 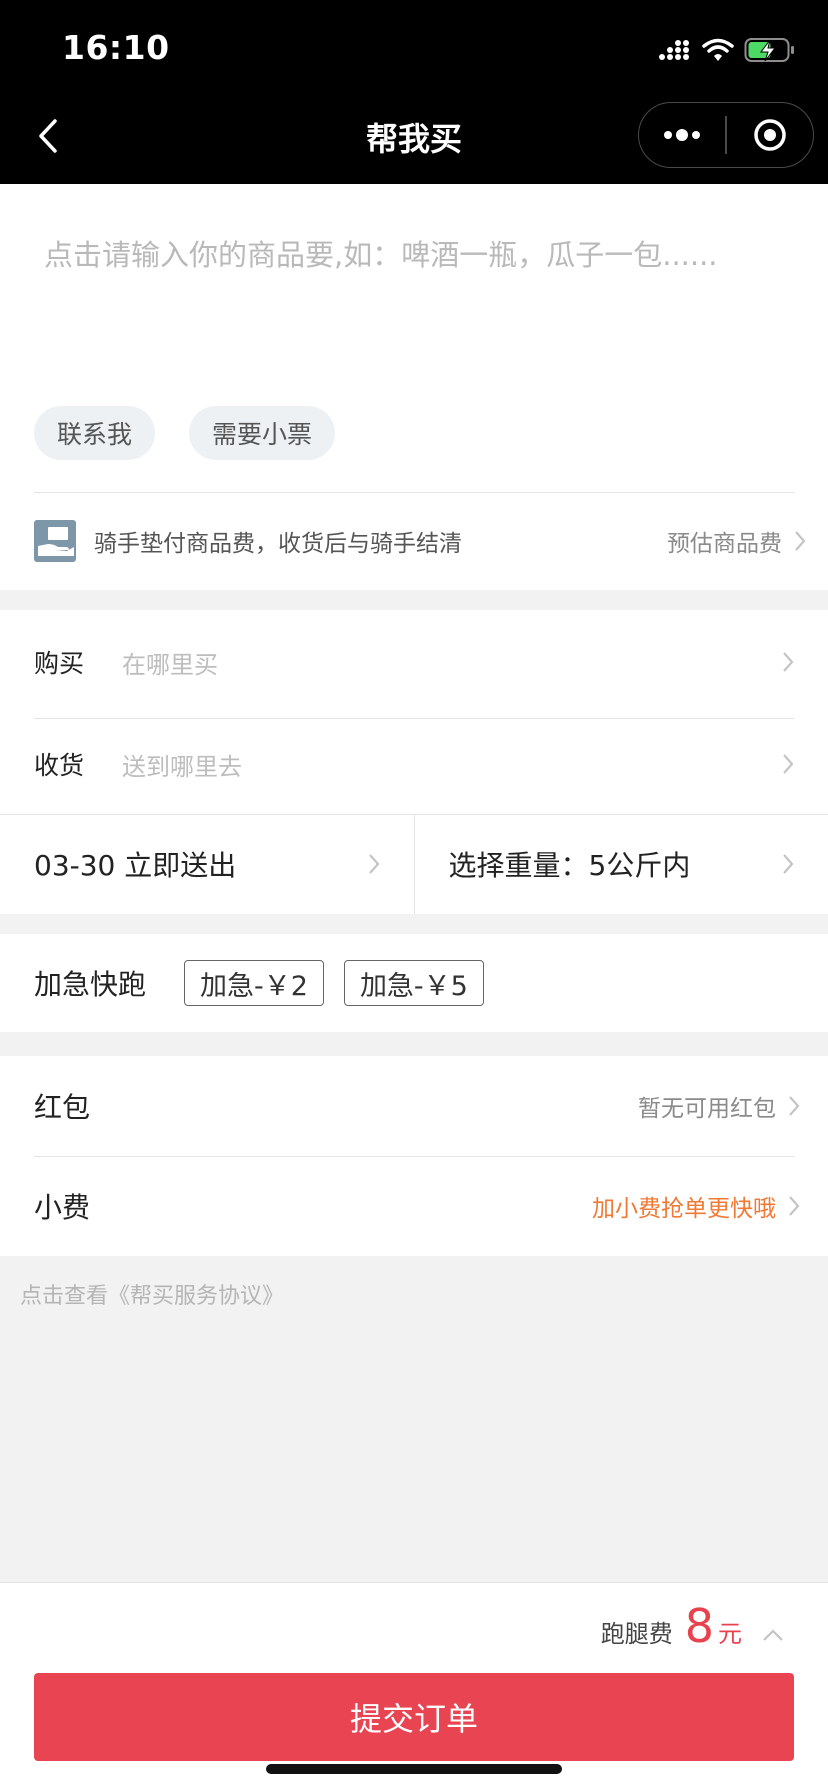 What do you see at coordinates (384, 301) in the screenshot?
I see `goods-description-input` at bounding box center [384, 301].